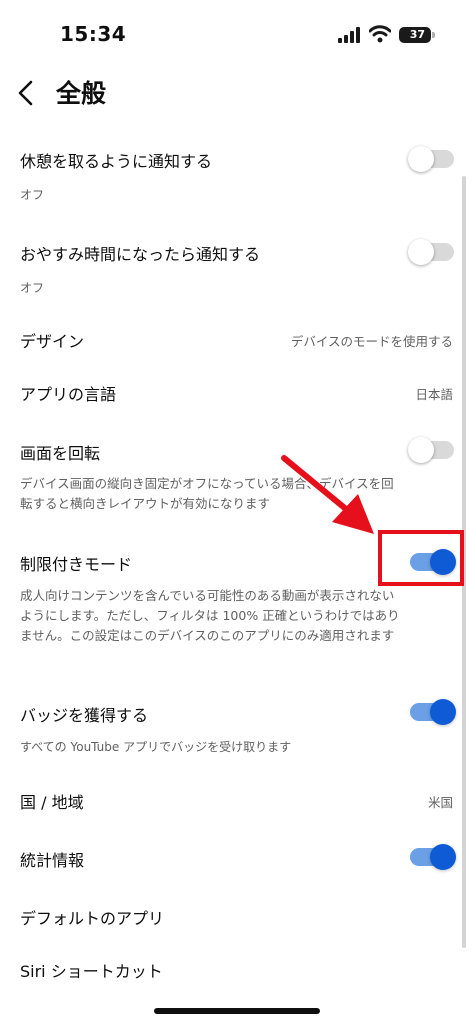 Image resolution: width=473 pixels, height=1024 pixels. Describe the element at coordinates (372, 340) in the screenshot. I see `design-value: デバイスのモードを使用する` at that location.